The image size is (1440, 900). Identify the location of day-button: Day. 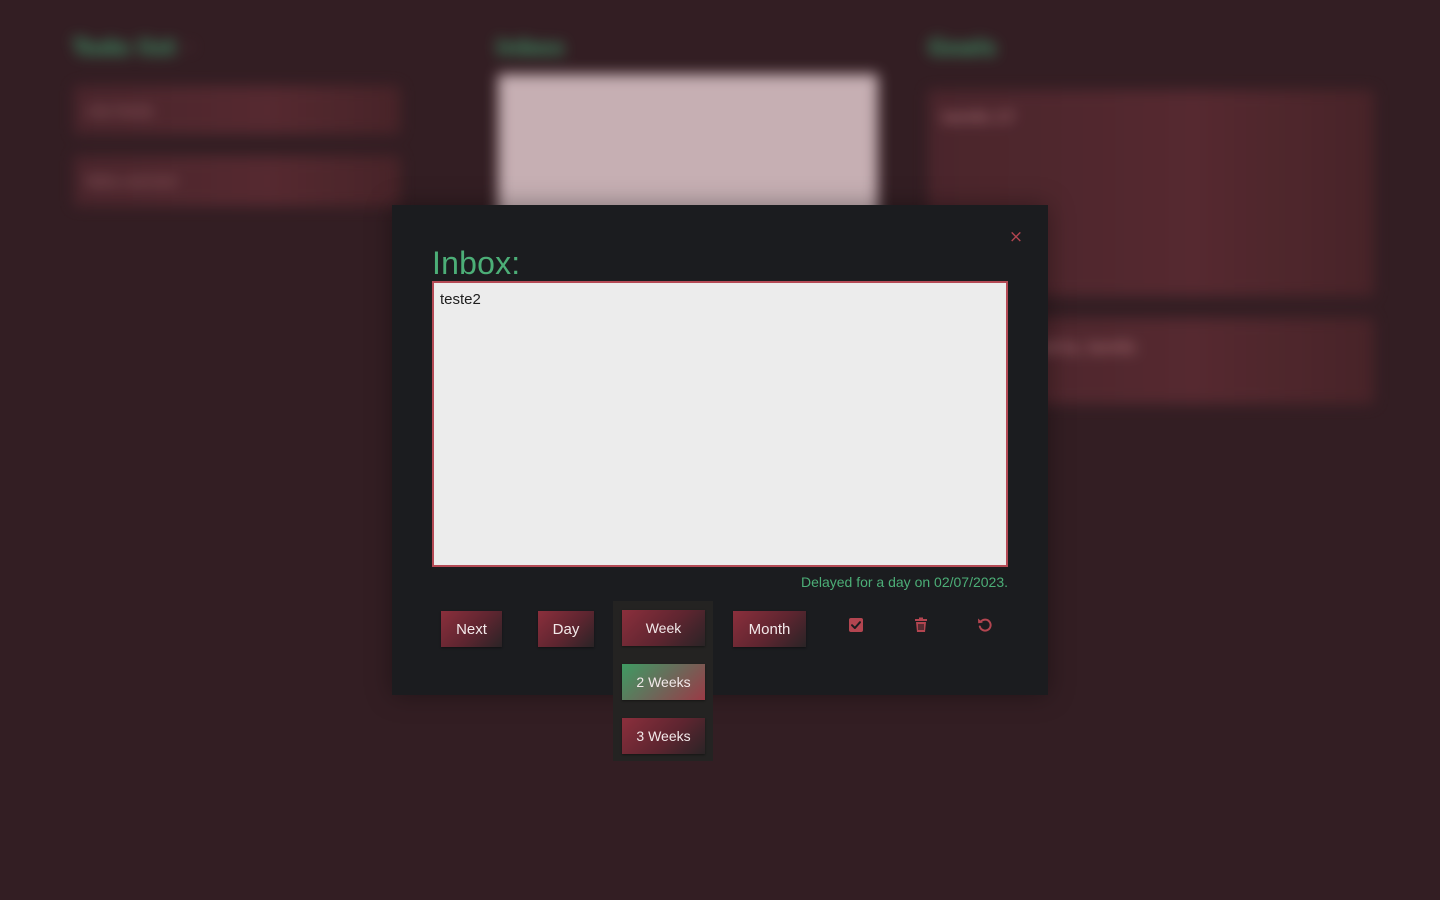
(566, 629).